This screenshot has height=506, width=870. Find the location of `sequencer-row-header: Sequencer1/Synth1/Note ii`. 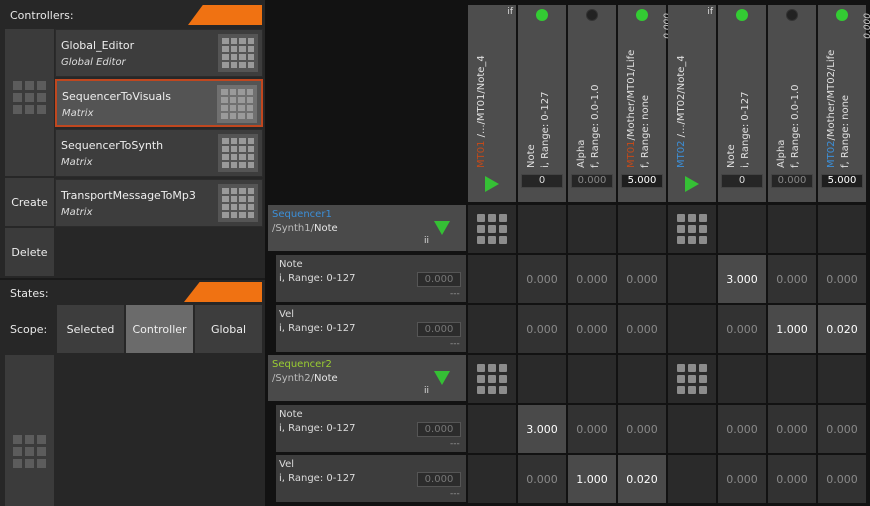

sequencer-row-header: Sequencer1/Synth1/Note ii is located at coordinates (367, 228).